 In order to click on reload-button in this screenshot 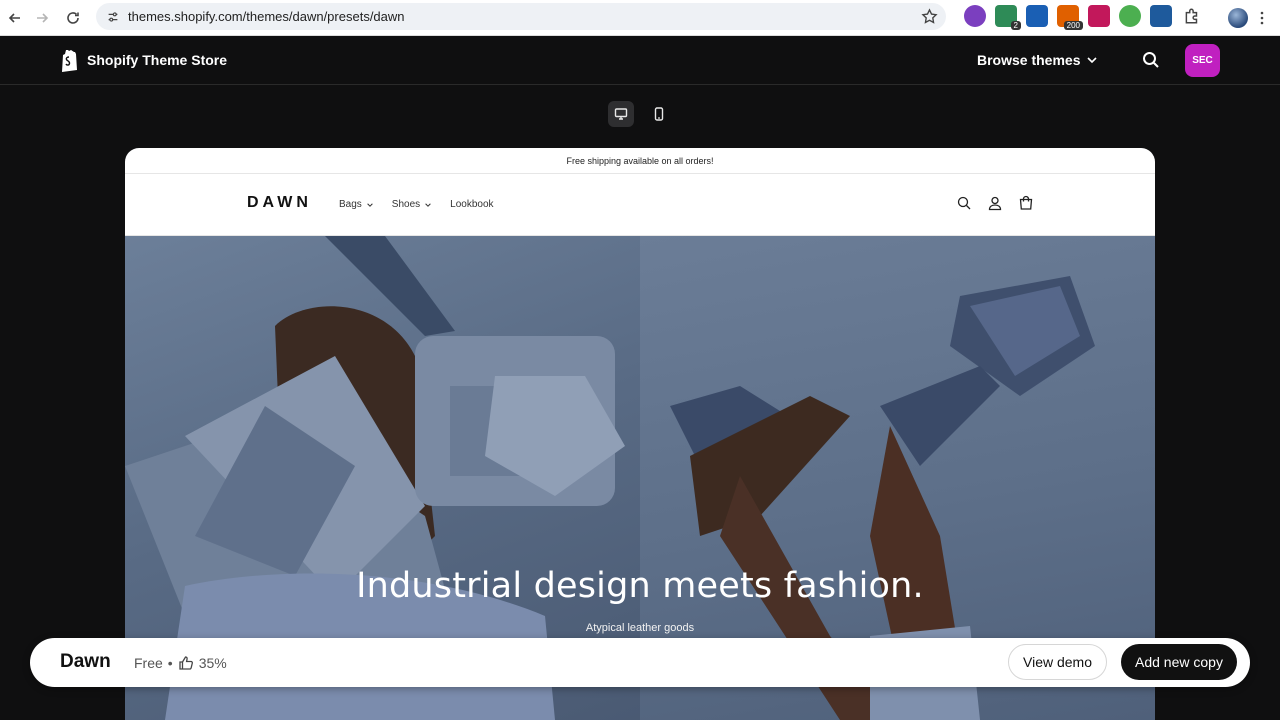, I will do `click(73, 18)`.